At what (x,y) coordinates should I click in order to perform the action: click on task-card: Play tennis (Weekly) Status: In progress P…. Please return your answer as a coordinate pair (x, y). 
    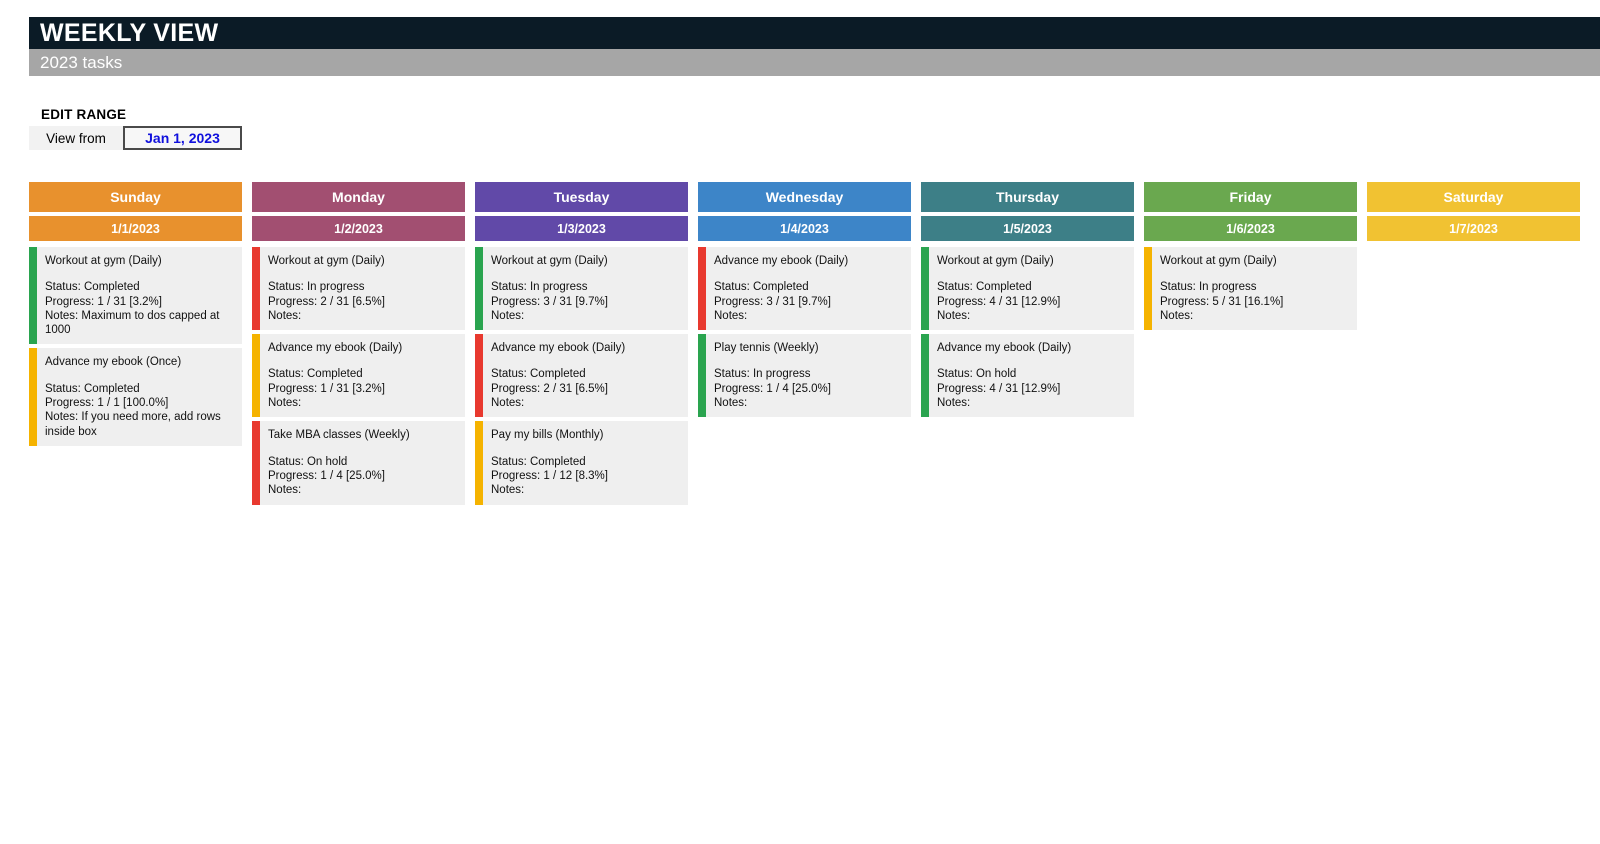
    Looking at the image, I should click on (804, 376).